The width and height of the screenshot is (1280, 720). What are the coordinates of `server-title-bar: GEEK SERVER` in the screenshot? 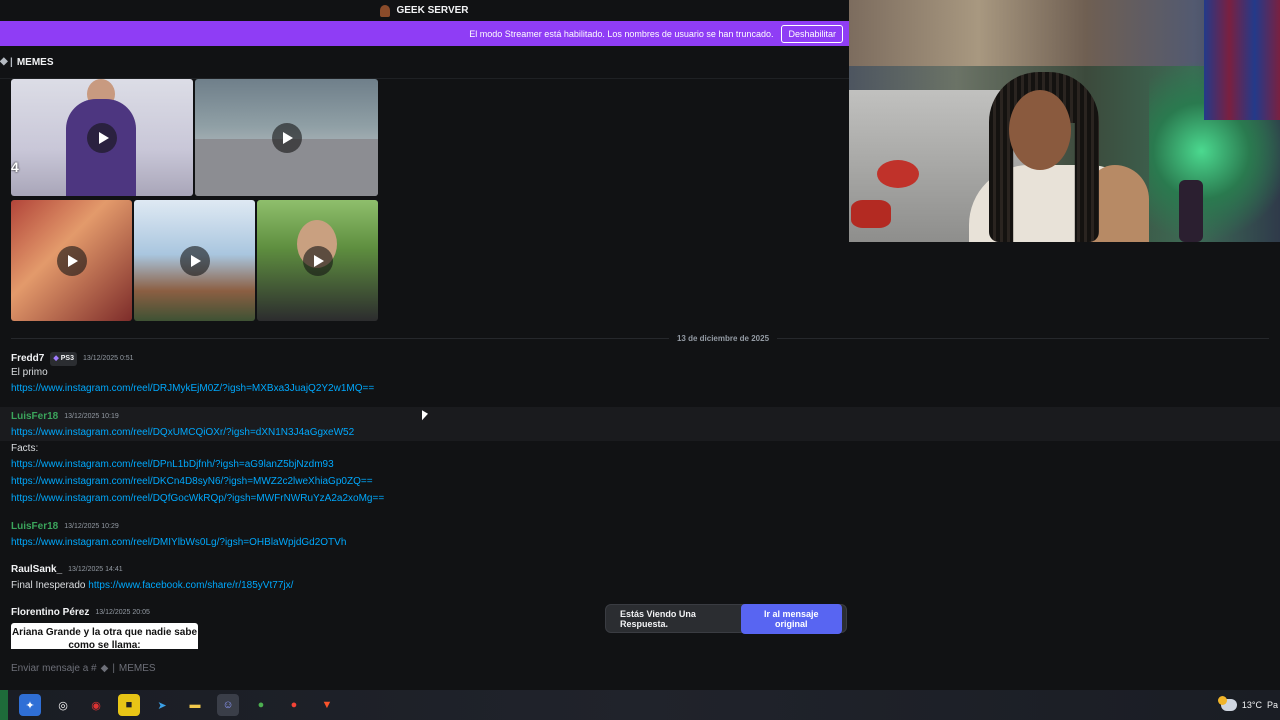 It's located at (424, 10).